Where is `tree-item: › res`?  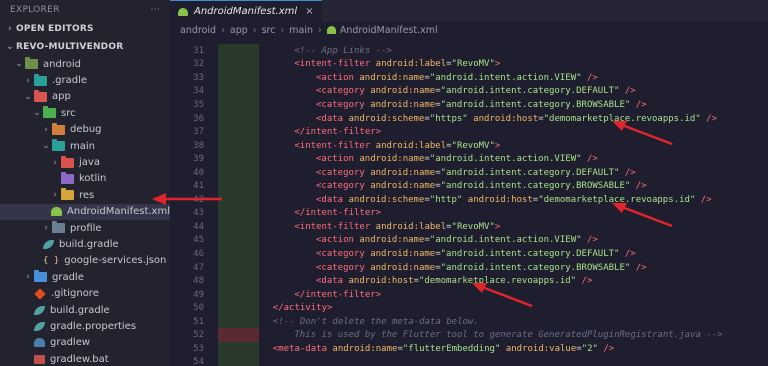 tree-item: › res is located at coordinates (85, 195).